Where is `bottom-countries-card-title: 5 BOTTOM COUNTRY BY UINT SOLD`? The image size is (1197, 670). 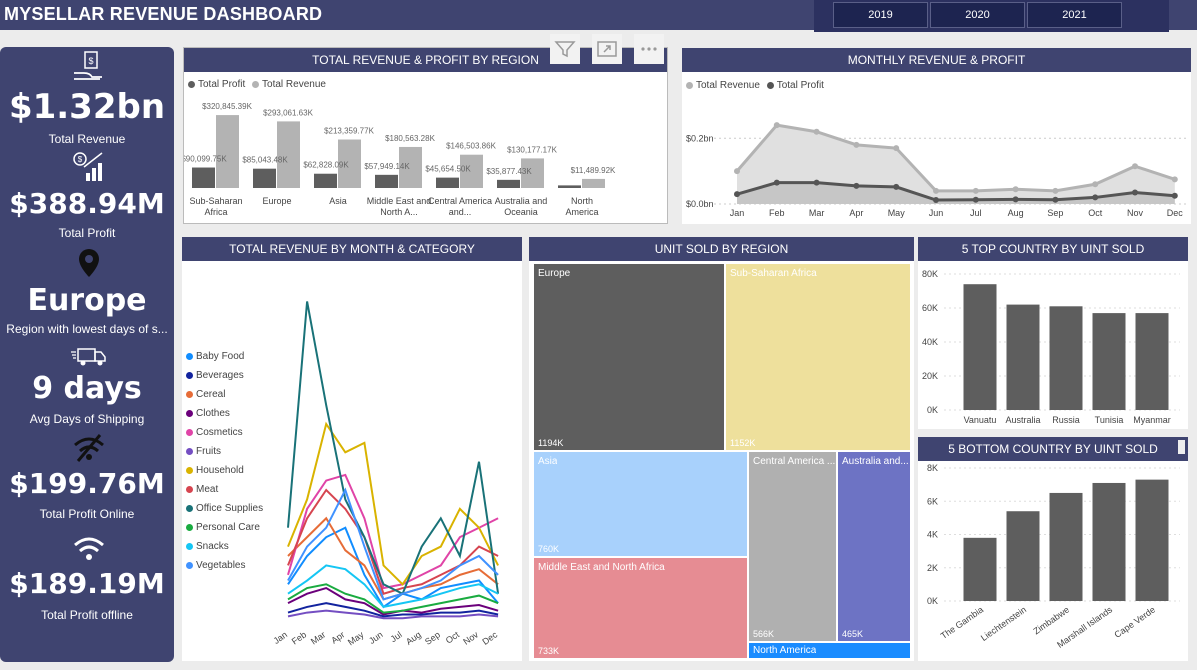
bottom-countries-card-title: 5 BOTTOM COUNTRY BY UINT SOLD is located at coordinates (1053, 449).